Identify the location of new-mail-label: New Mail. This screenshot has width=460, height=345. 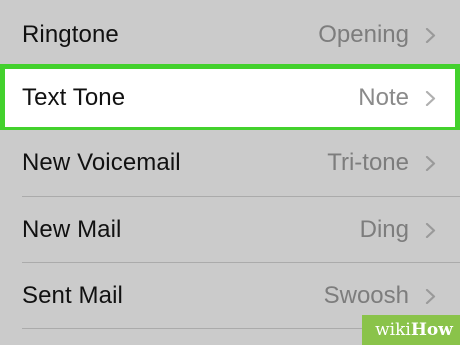
(72, 229).